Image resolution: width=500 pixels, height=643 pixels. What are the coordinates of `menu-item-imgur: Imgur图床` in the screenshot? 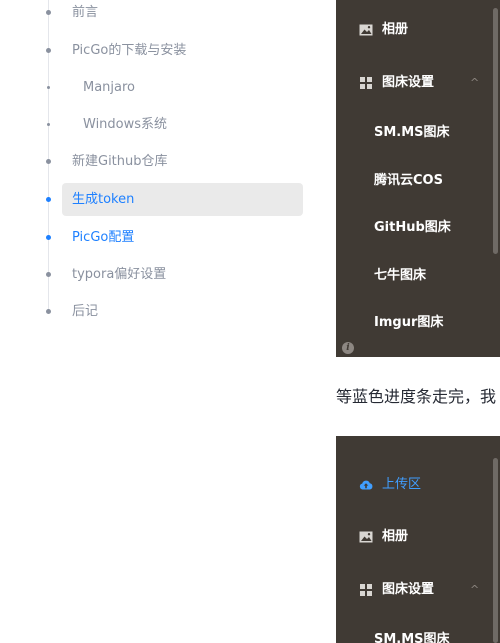 It's located at (418, 323).